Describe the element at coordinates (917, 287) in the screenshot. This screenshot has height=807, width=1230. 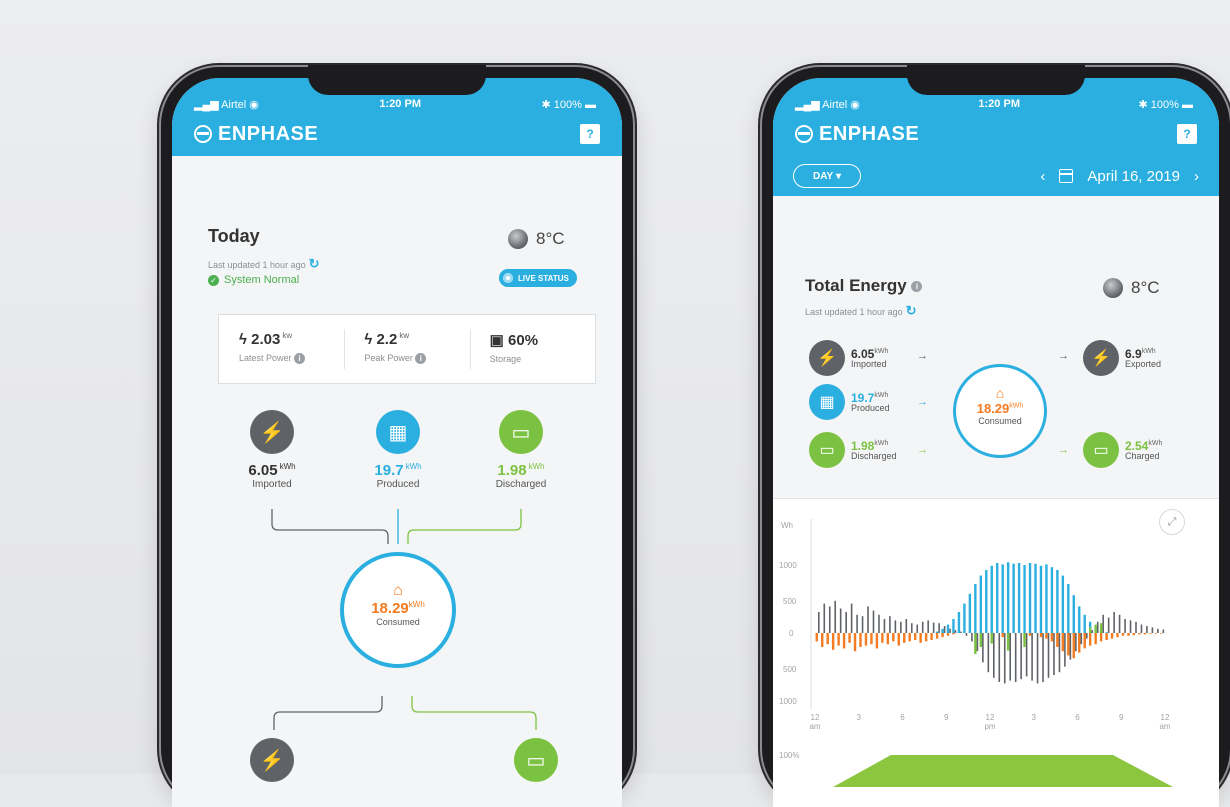
I see `info-icon: i` at that location.